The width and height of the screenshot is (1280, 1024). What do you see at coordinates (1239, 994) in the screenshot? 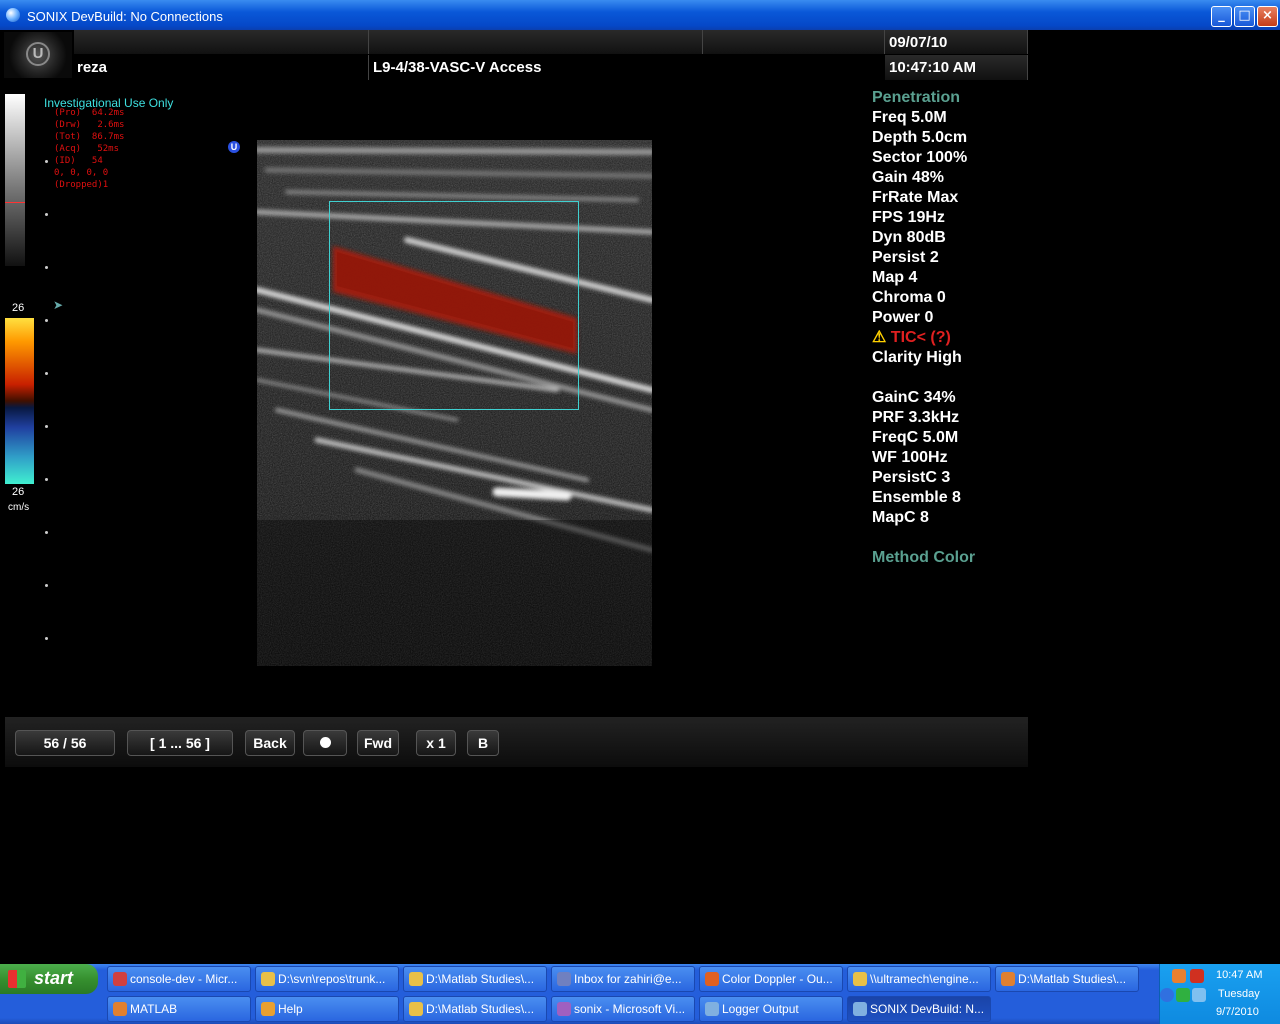
I see `clock-day: Tuesday` at bounding box center [1239, 994].